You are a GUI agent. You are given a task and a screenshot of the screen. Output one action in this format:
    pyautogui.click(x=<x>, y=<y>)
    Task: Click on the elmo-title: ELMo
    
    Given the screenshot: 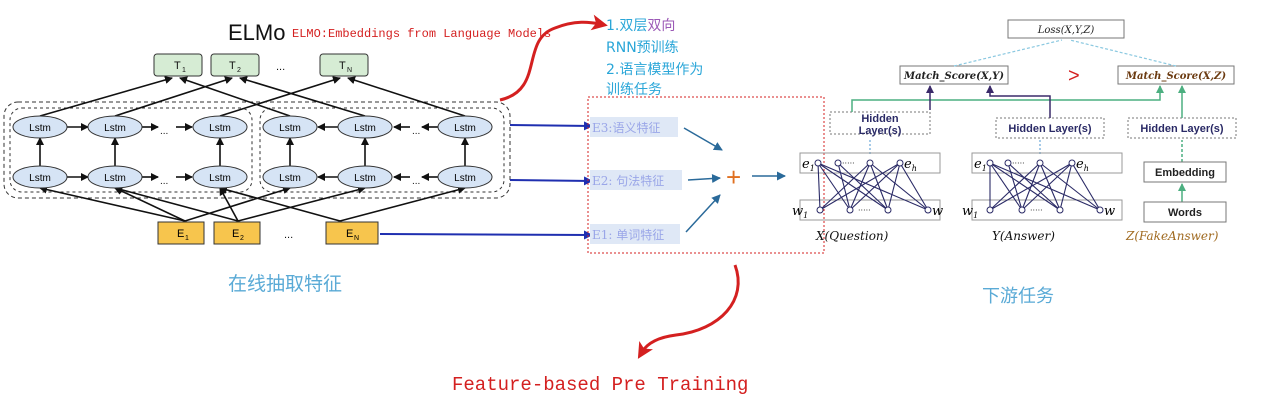 What is the action you would take?
    pyautogui.click(x=256, y=32)
    